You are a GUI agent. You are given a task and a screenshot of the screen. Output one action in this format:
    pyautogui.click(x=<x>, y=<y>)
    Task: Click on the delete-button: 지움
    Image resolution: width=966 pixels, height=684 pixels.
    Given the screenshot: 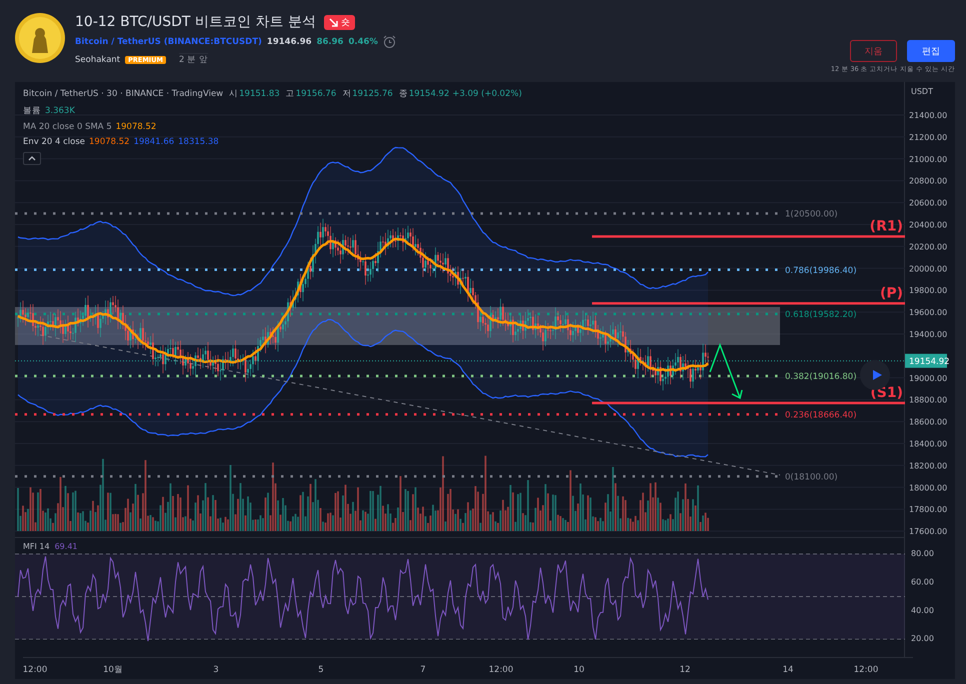 What is the action you would take?
    pyautogui.click(x=873, y=51)
    